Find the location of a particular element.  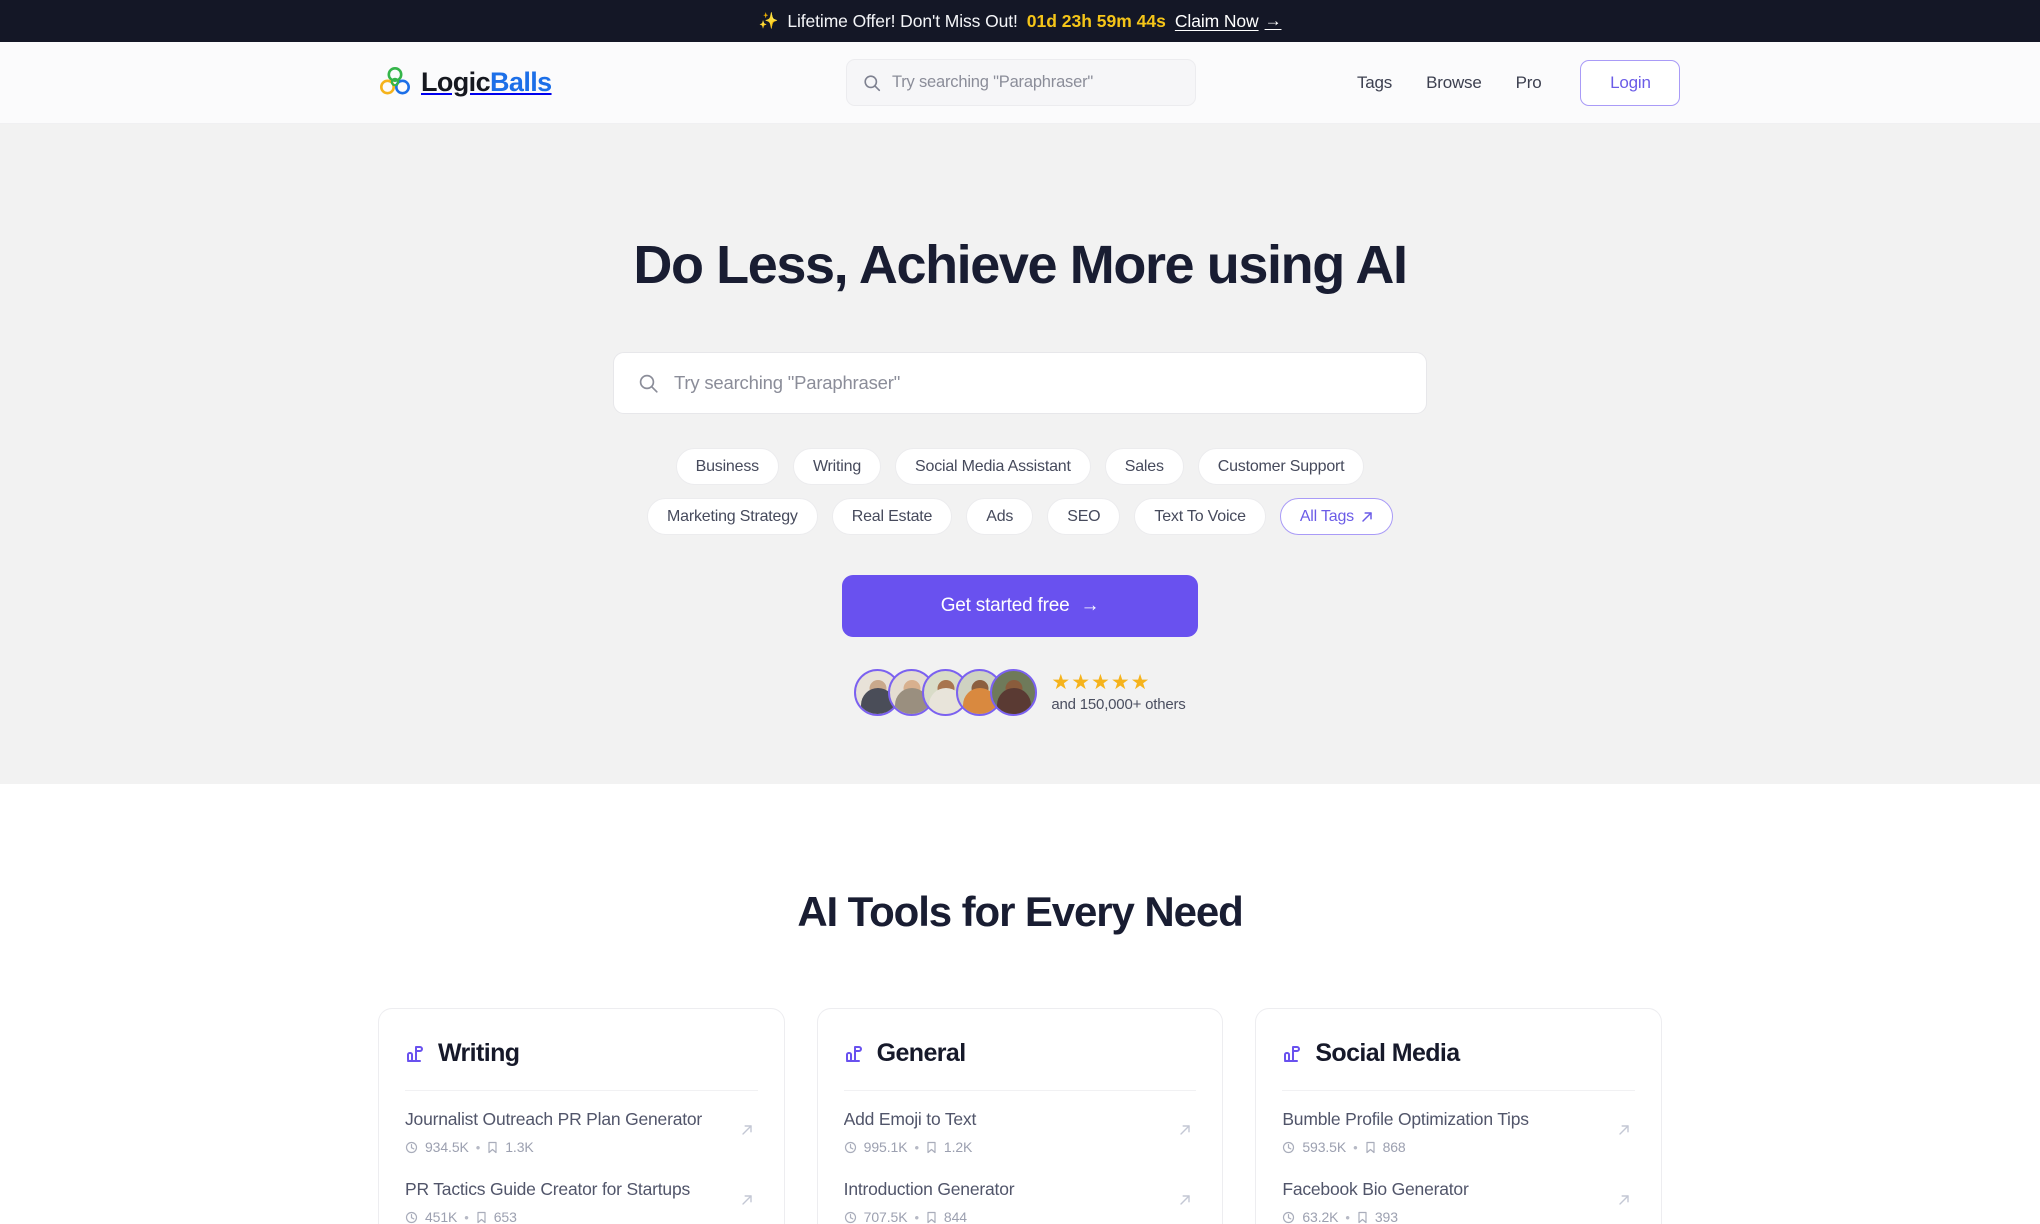

tag-writing: Writing is located at coordinates (837, 466).